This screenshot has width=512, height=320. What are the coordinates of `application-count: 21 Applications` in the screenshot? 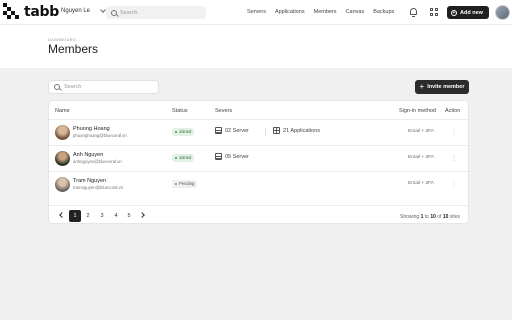 It's located at (296, 130).